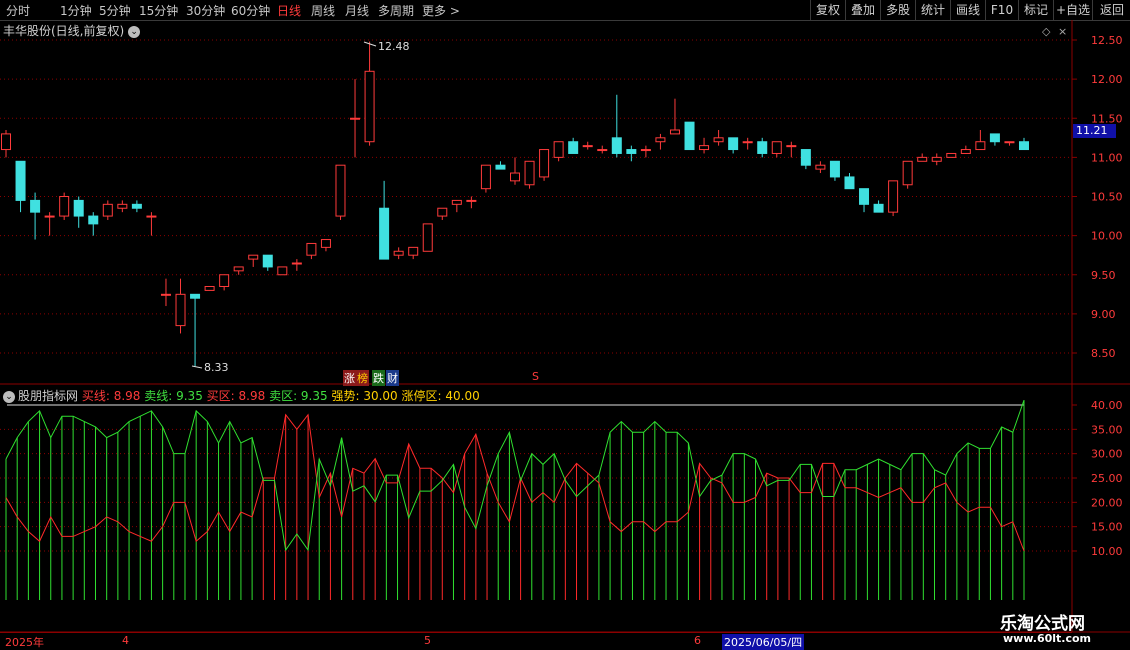 The height and width of the screenshot is (650, 1130). Describe the element at coordinates (535, 376) in the screenshot. I see `signal-s-badge: S` at that location.